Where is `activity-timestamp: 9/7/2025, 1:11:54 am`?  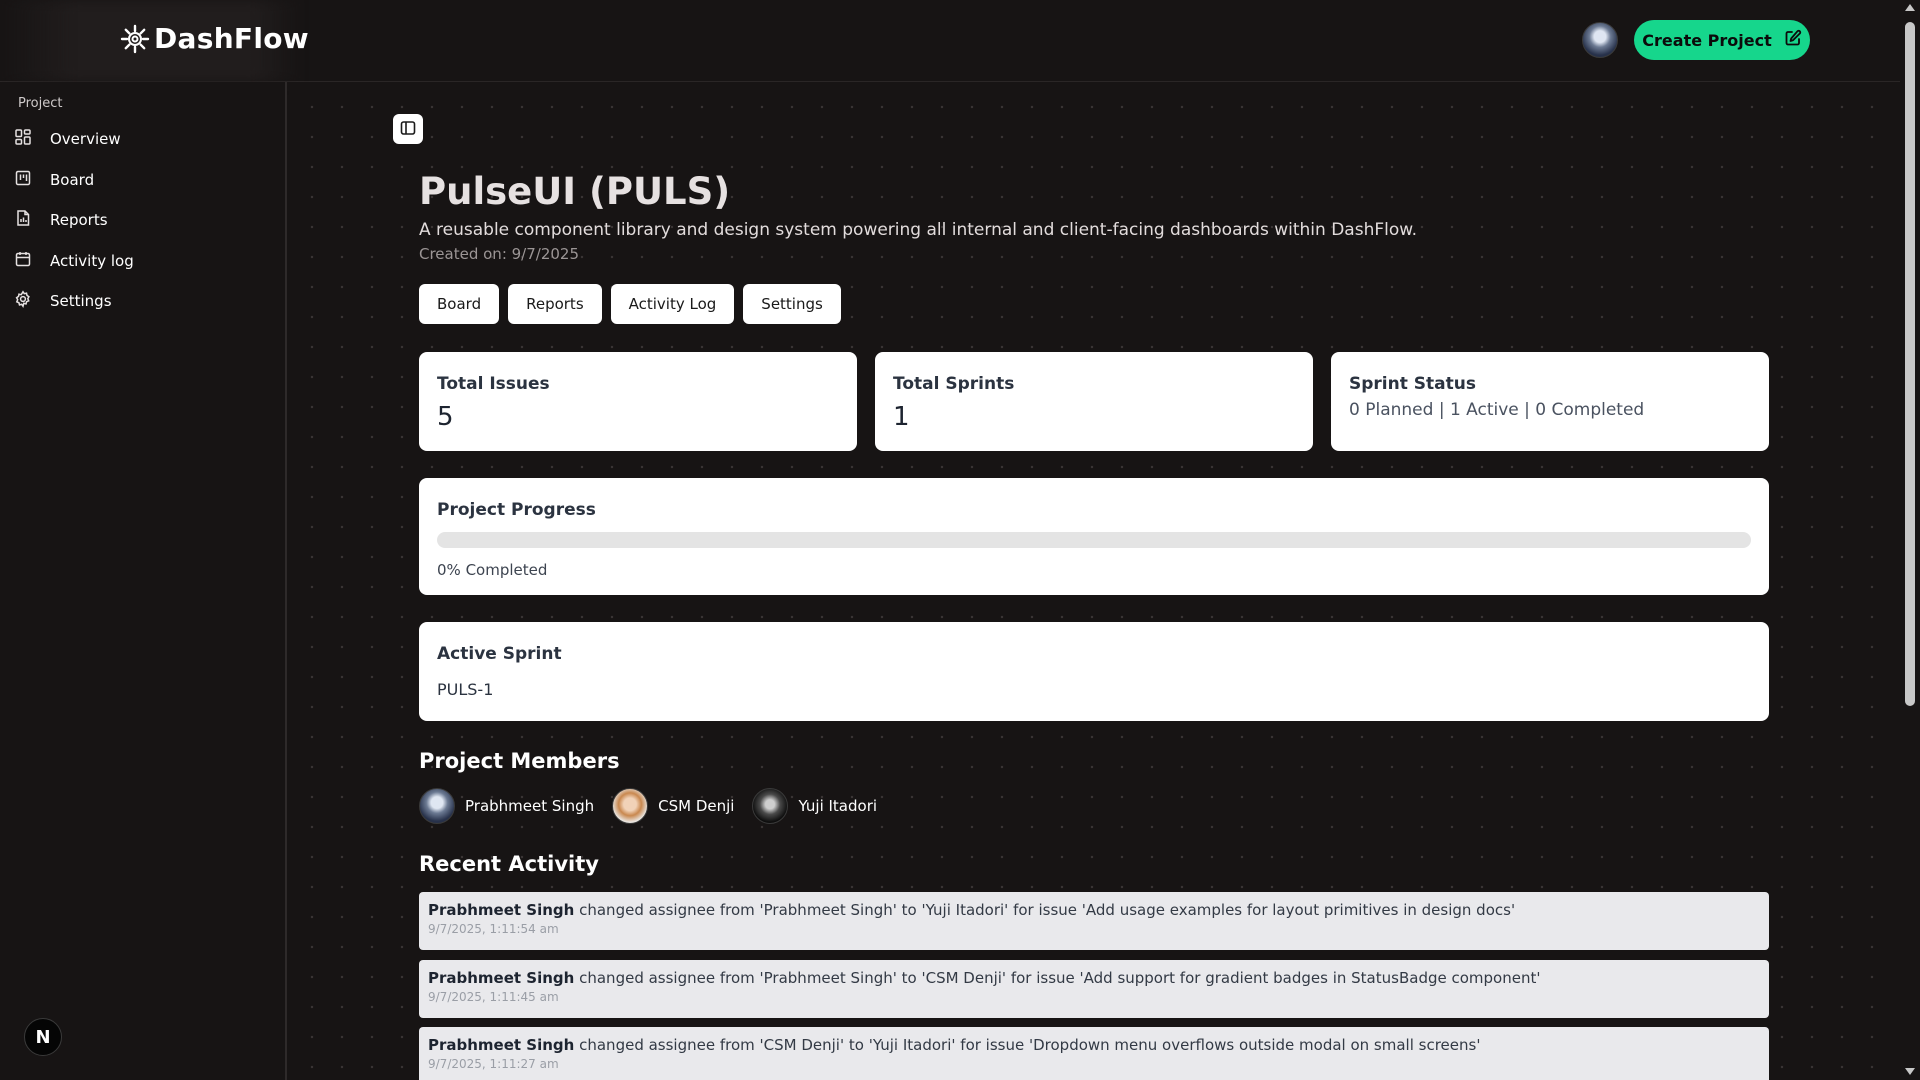
activity-timestamp: 9/7/2025, 1:11:54 am is located at coordinates (493, 929).